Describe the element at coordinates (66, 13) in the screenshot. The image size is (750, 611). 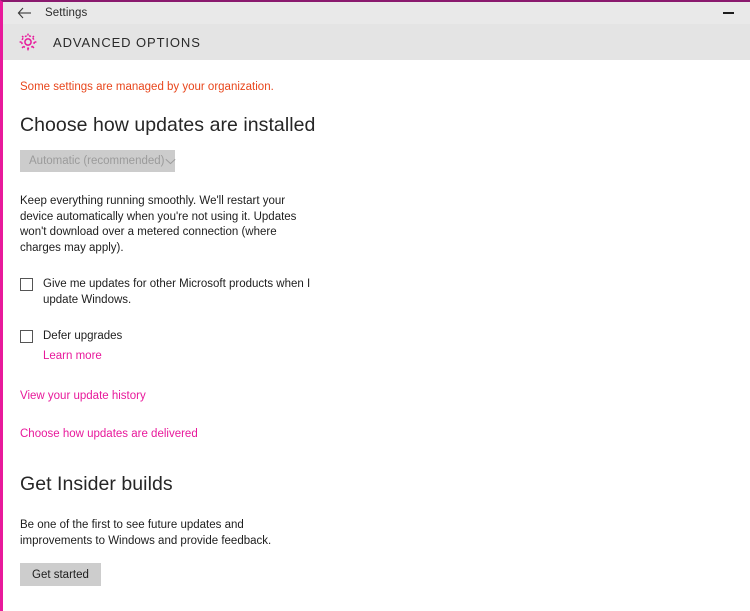
I see `titlebar-title: Settings` at that location.